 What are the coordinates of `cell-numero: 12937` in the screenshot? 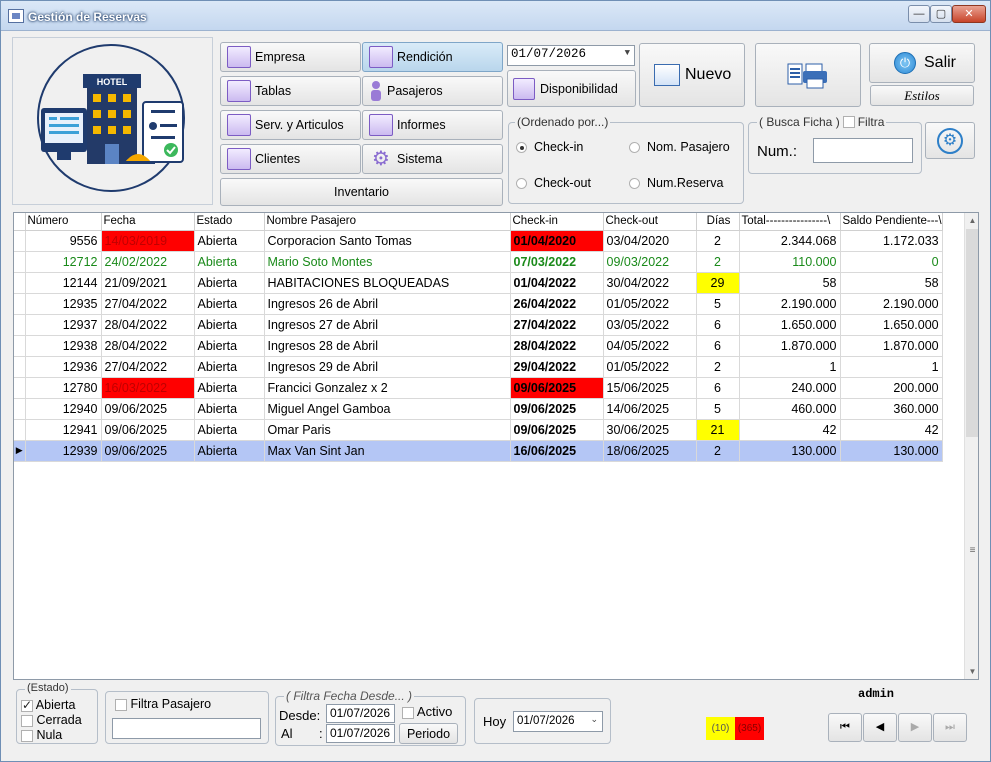 It's located at (63, 325).